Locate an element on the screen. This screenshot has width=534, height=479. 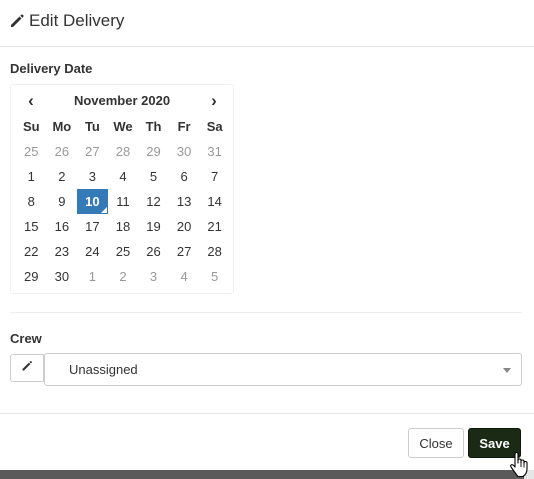
calendar-day: 16 is located at coordinates (62, 226).